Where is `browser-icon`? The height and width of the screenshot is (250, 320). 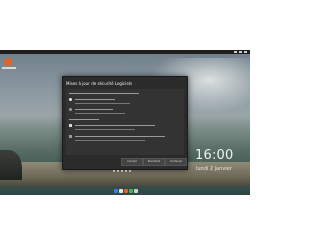 browser-icon is located at coordinates (121, 191).